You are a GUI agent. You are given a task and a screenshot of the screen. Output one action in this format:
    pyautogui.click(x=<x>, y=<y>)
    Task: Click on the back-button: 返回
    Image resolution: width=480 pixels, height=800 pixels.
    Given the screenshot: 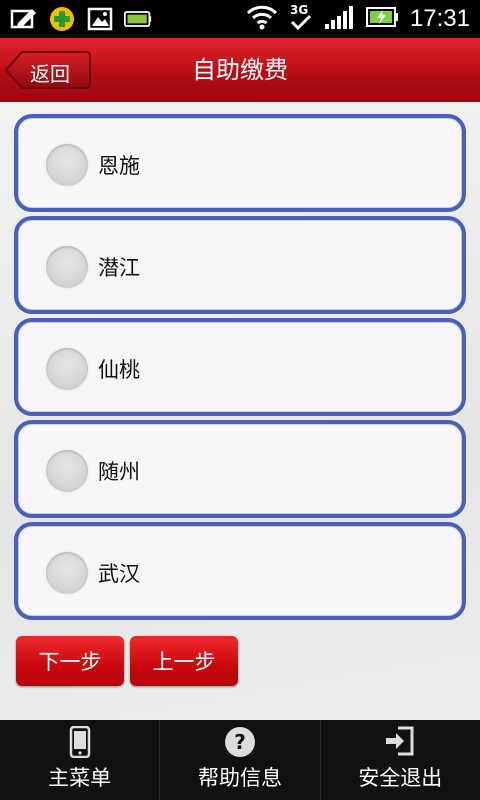 What is the action you would take?
    pyautogui.click(x=47, y=70)
    